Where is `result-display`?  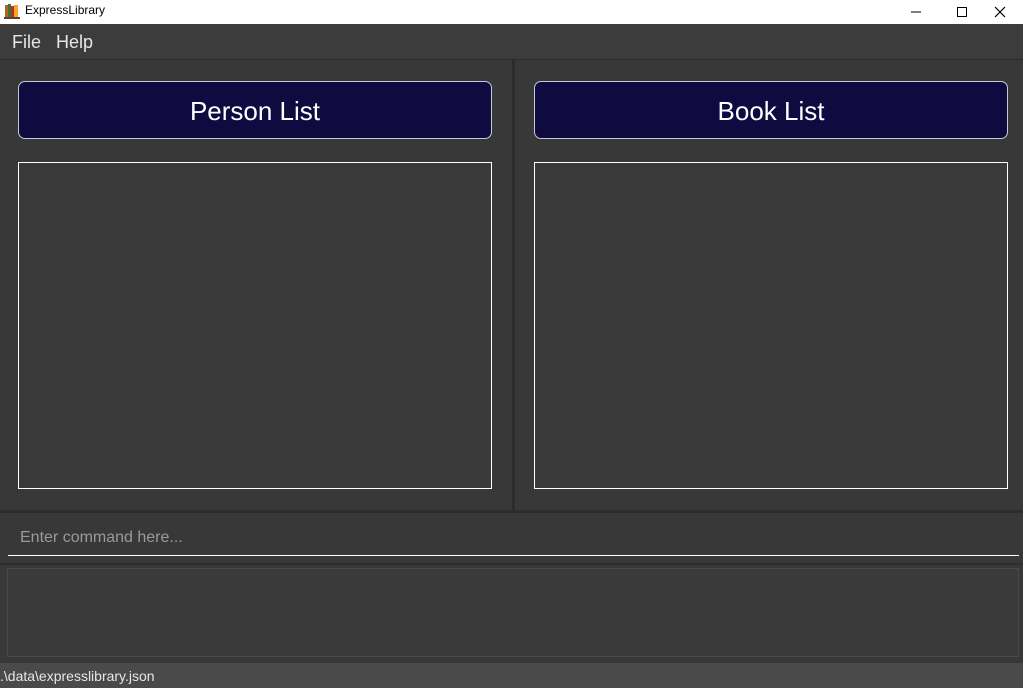
result-display is located at coordinates (513, 612).